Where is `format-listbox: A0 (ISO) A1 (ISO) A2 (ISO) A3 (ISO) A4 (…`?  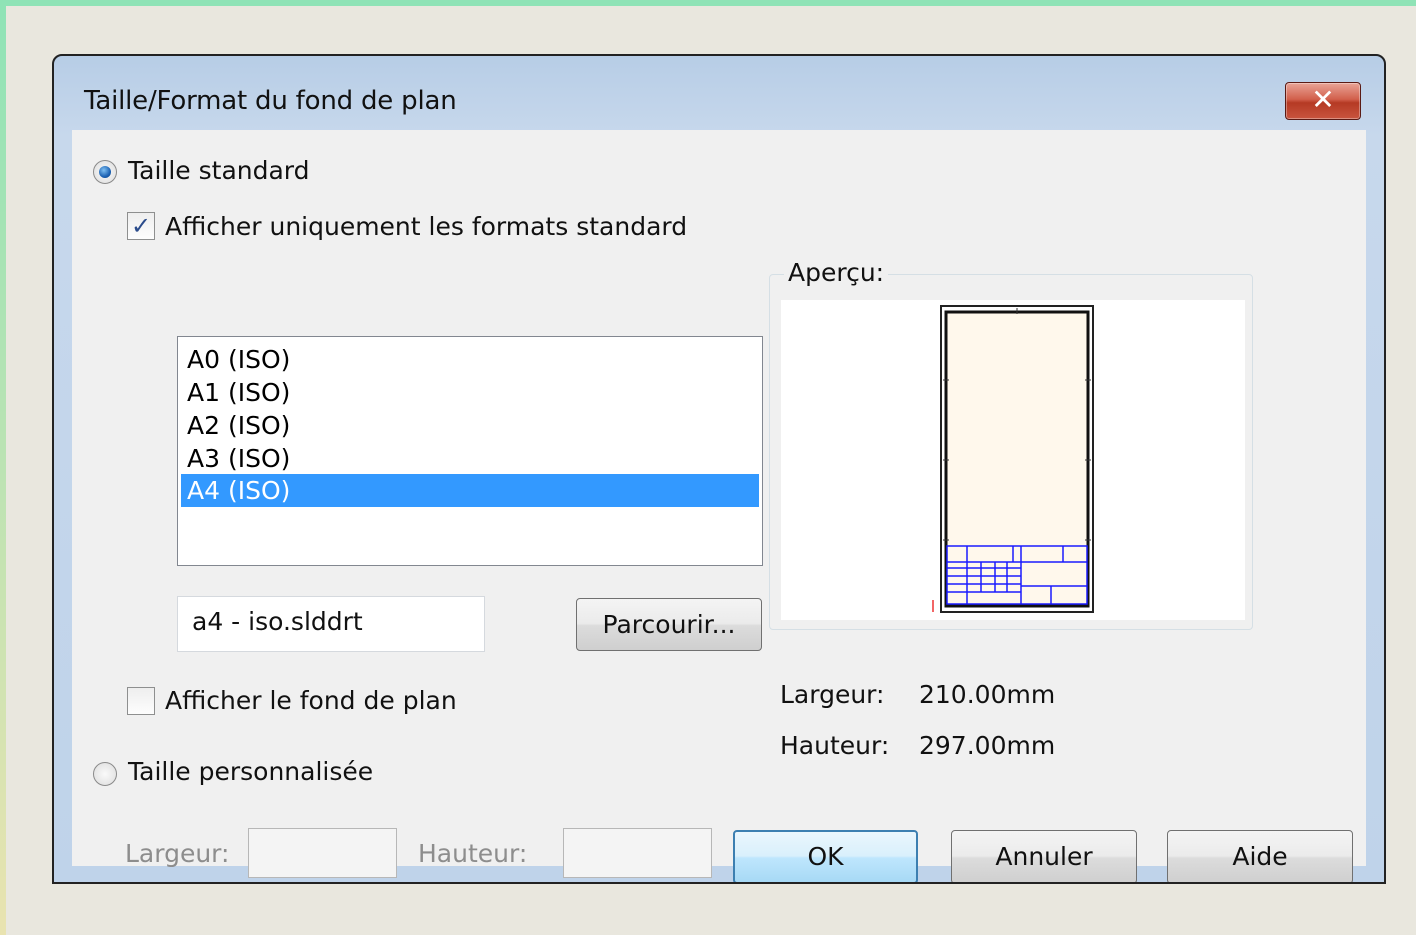
format-listbox: A0 (ISO) A1 (ISO) A2 (ISO) A3 (ISO) A4 (… is located at coordinates (470, 451).